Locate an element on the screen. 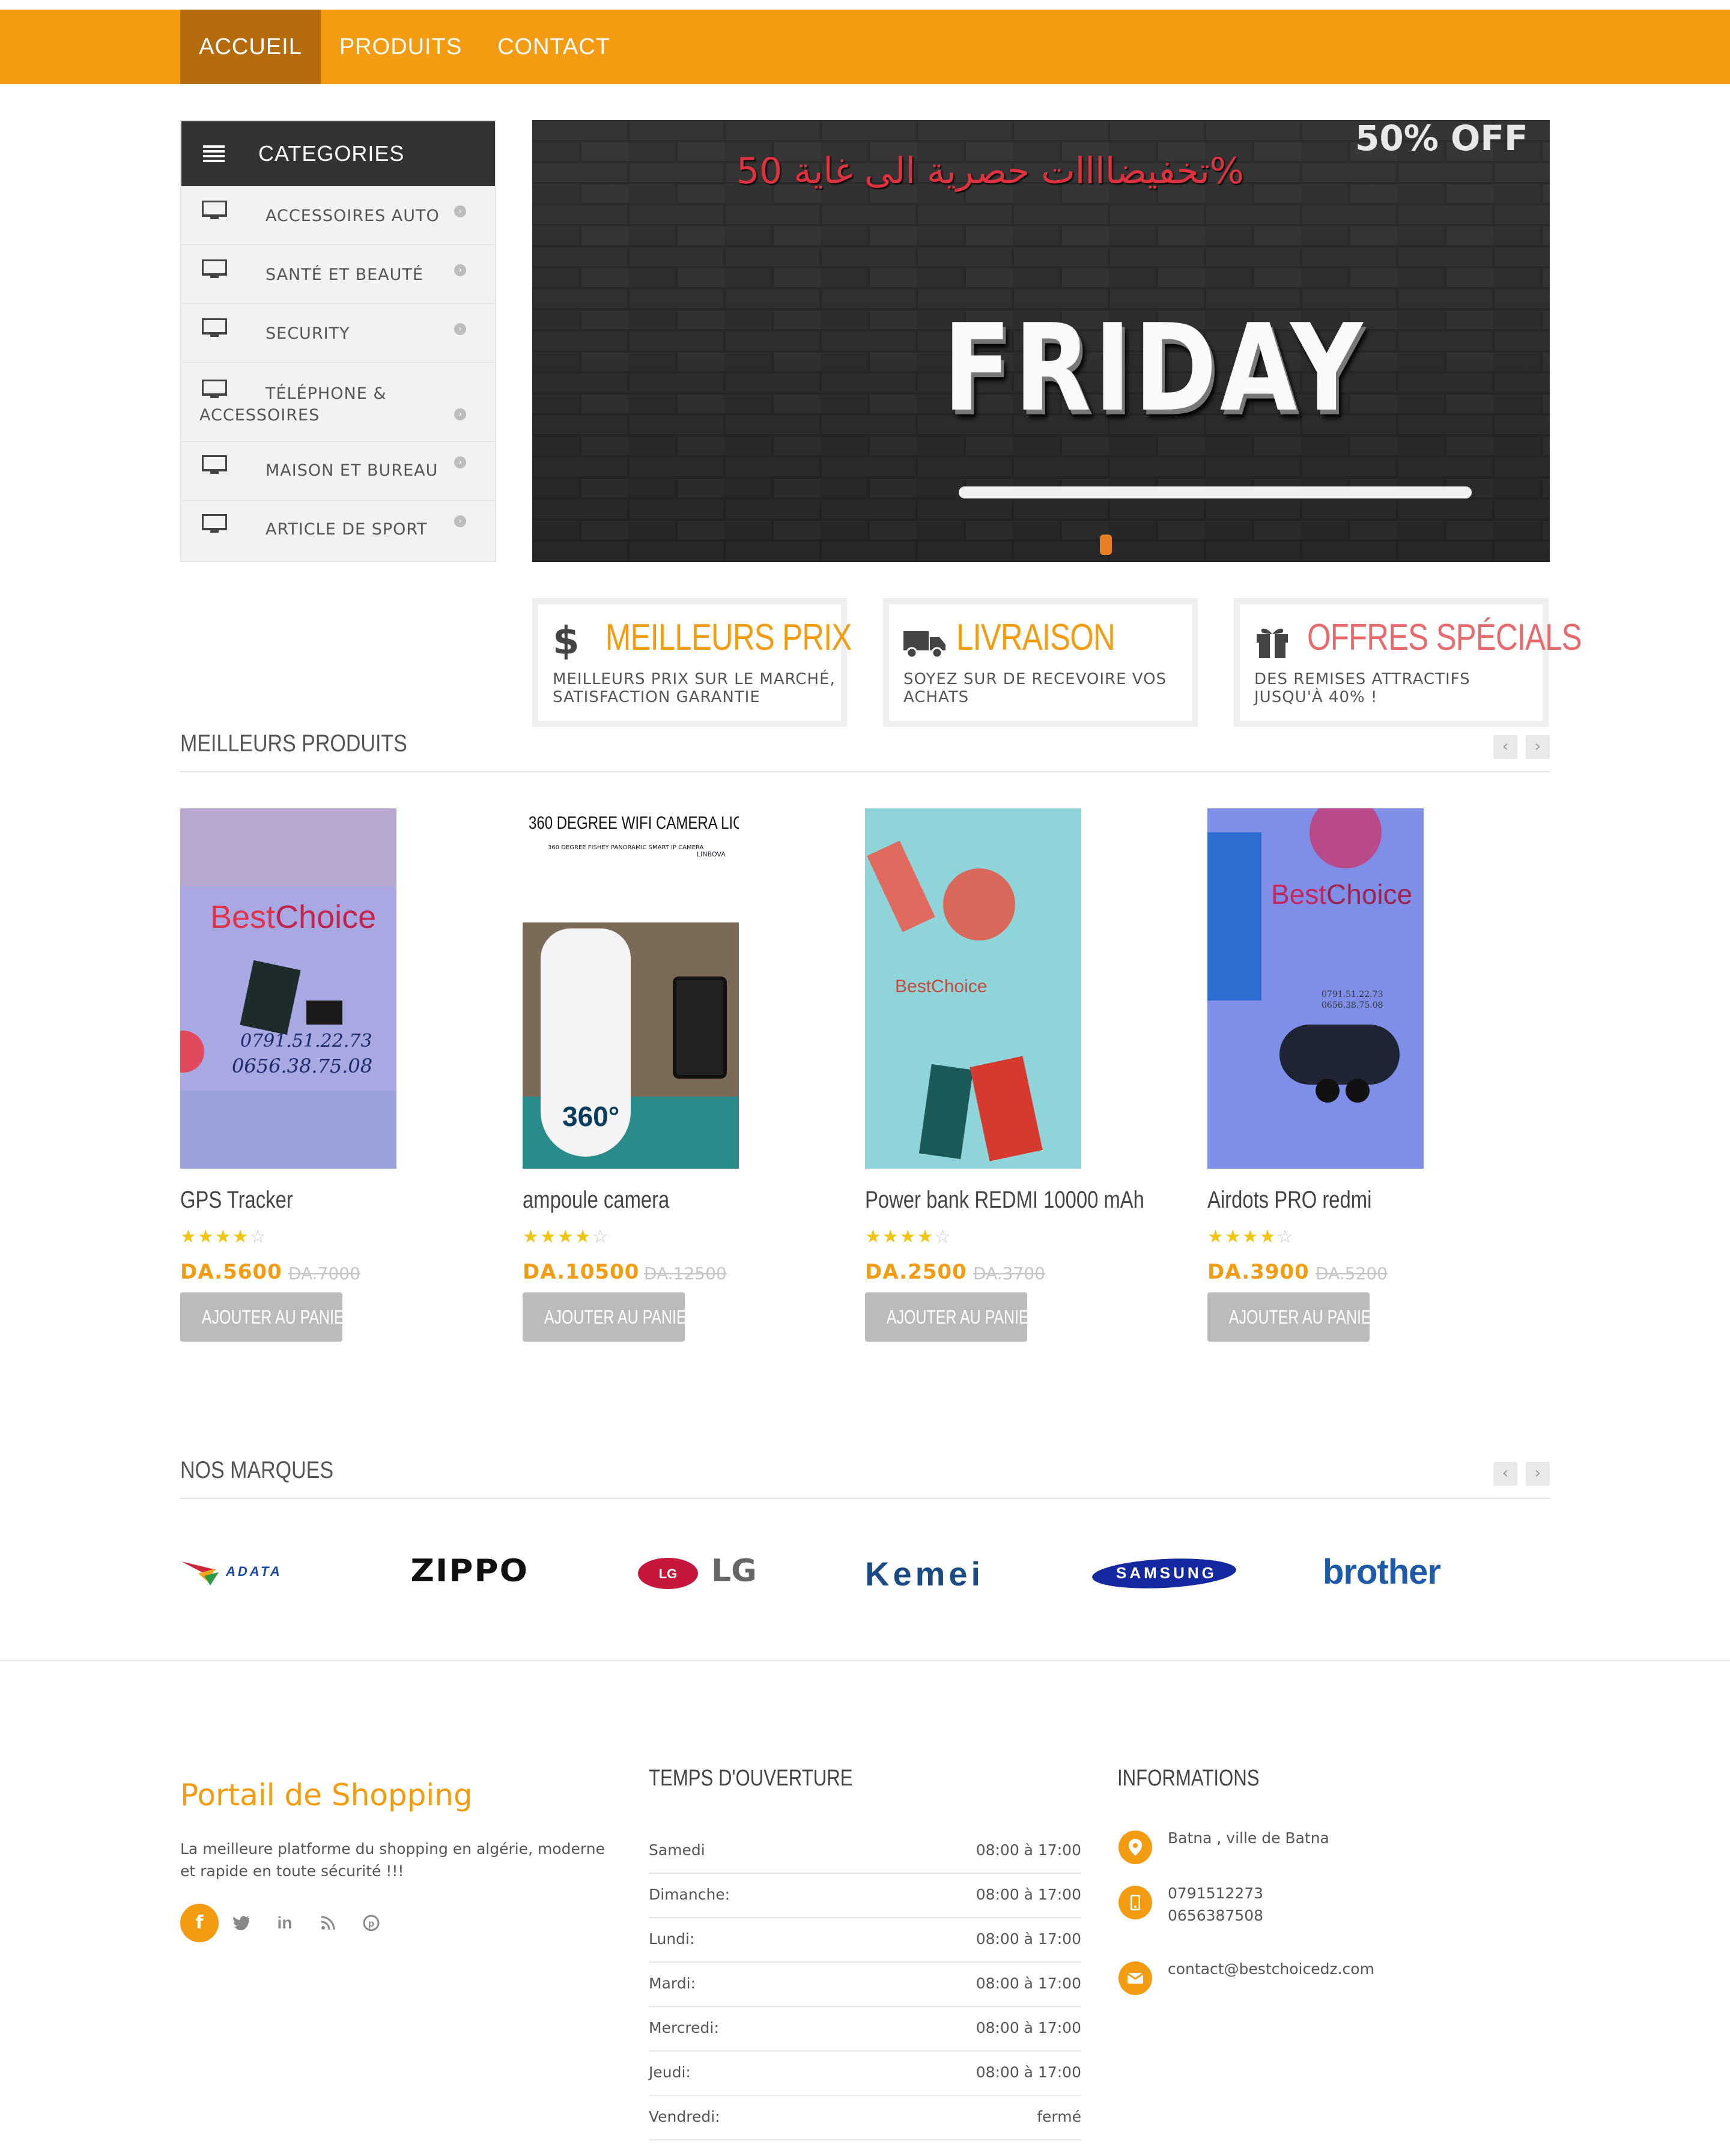 The height and width of the screenshot is (2156, 1730). sidebar-item-article-sport: ARTICLE DE SPORT › is located at coordinates (338, 531).